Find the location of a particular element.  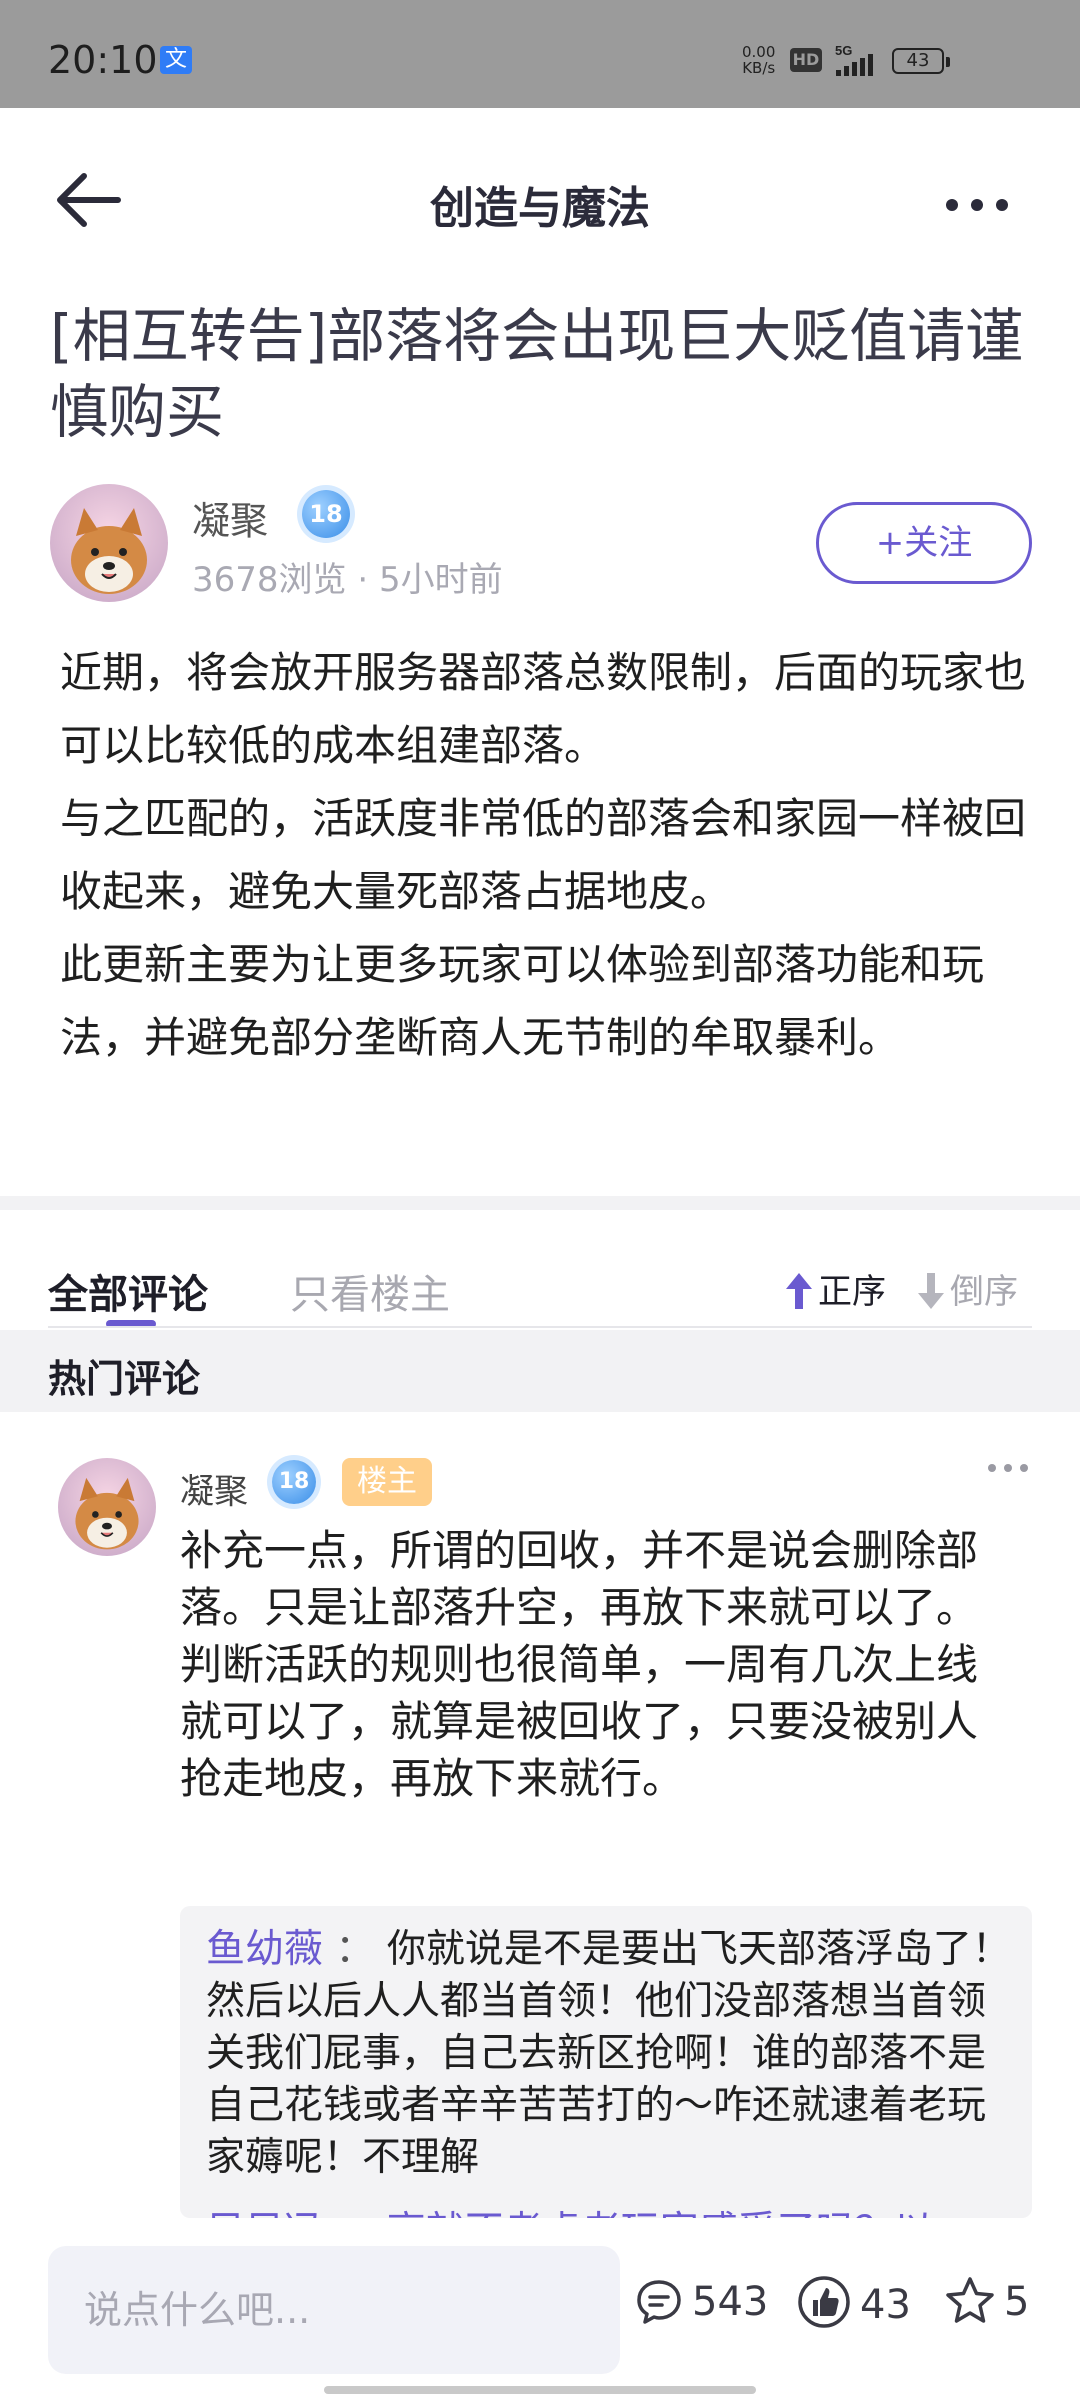

section-divider is located at coordinates (540, 1203).